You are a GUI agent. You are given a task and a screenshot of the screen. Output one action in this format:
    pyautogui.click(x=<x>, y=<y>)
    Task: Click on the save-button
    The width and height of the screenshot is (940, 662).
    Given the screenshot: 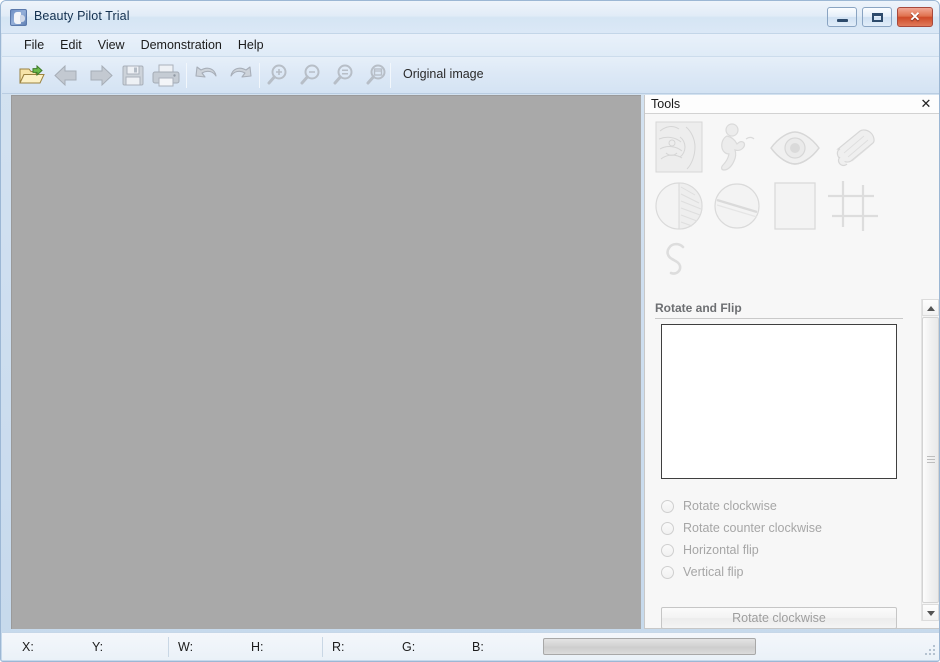 What is the action you would take?
    pyautogui.click(x=133, y=75)
    